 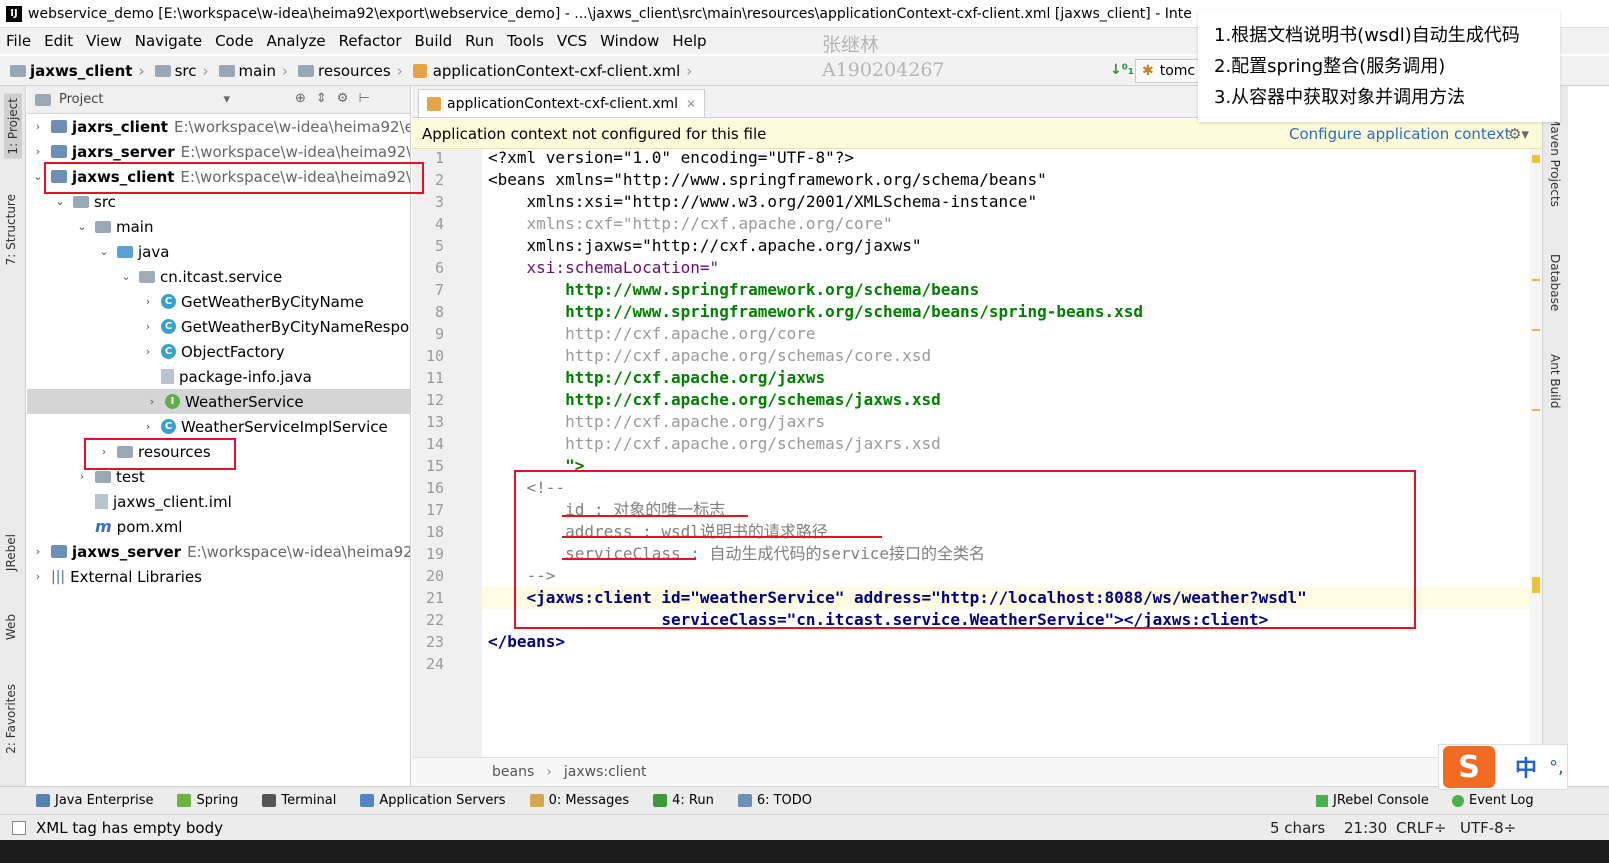 I want to click on line-number: 17, so click(x=434, y=510).